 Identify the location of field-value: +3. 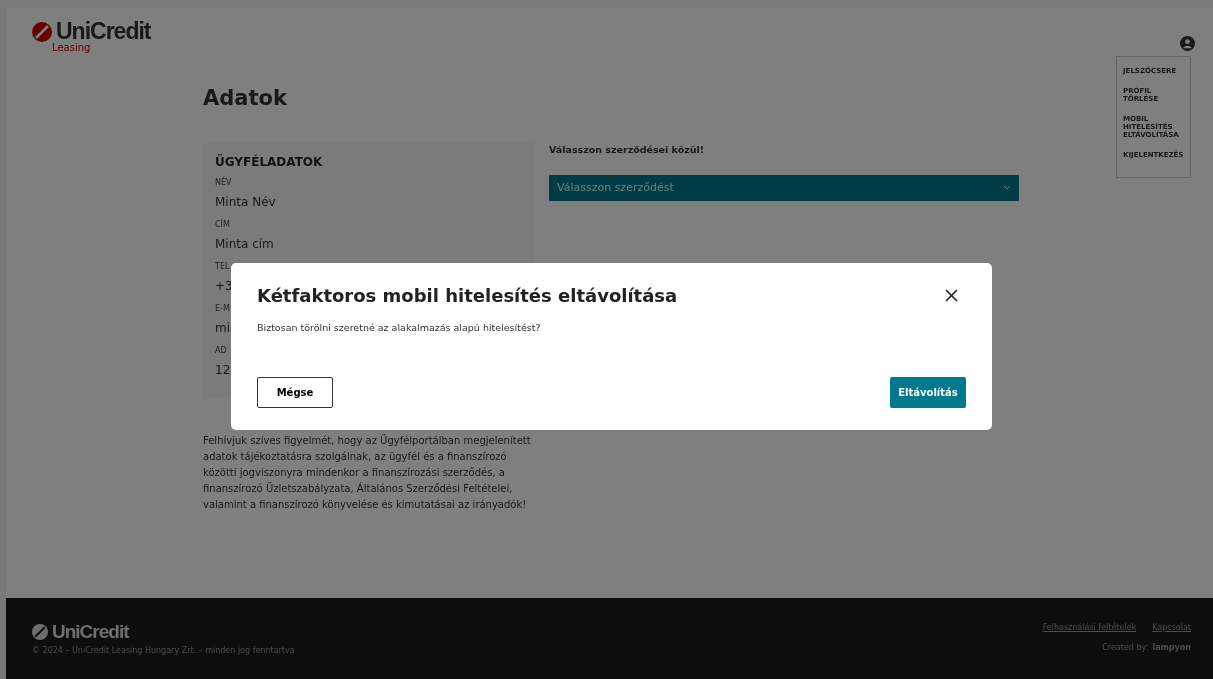
(224, 286).